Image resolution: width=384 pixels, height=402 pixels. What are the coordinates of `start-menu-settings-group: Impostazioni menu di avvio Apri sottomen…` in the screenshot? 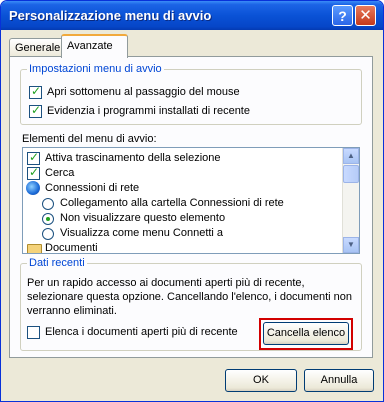 It's located at (191, 94).